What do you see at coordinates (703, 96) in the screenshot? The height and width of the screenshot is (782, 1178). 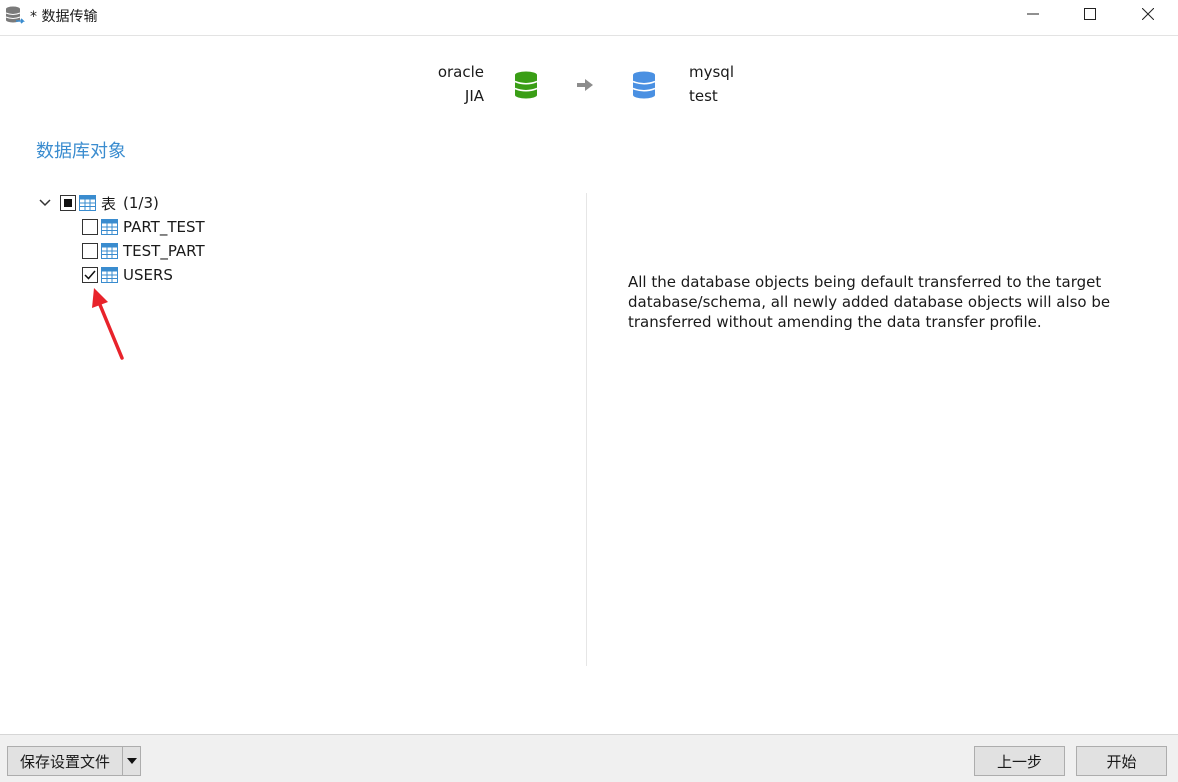 I see `target-database-name: test` at bounding box center [703, 96].